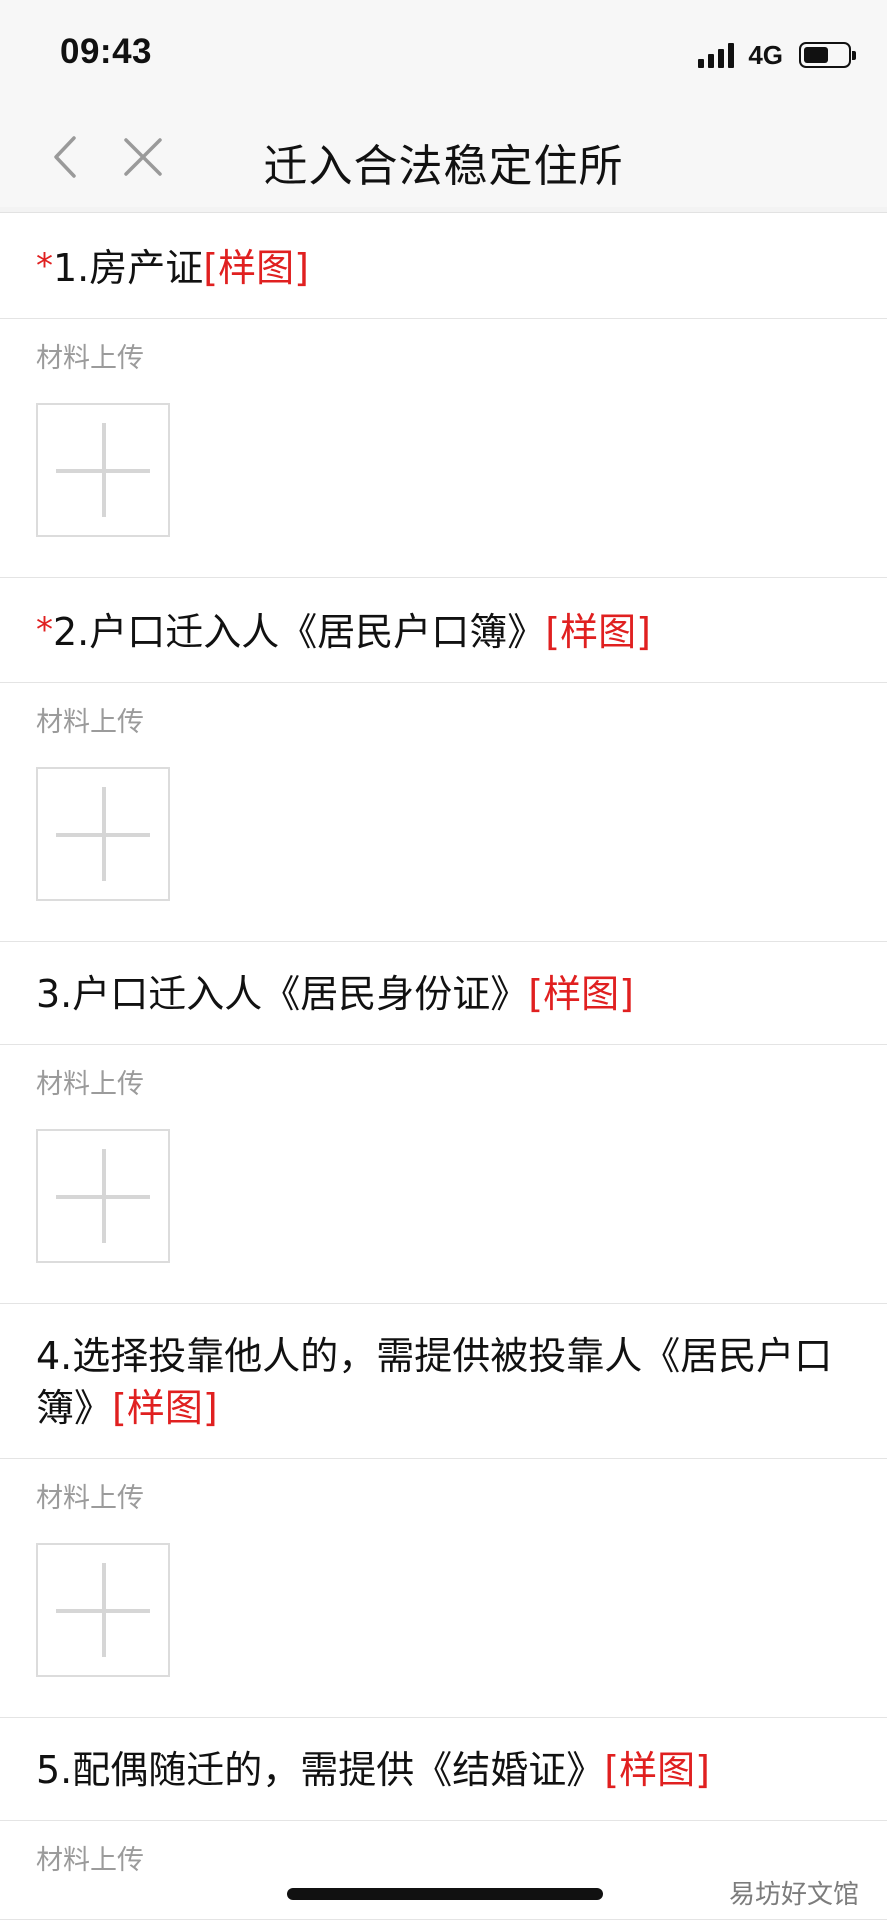 The image size is (887, 1920). Describe the element at coordinates (443, 54) in the screenshot. I see `status-bar: 09:43 4G` at that location.